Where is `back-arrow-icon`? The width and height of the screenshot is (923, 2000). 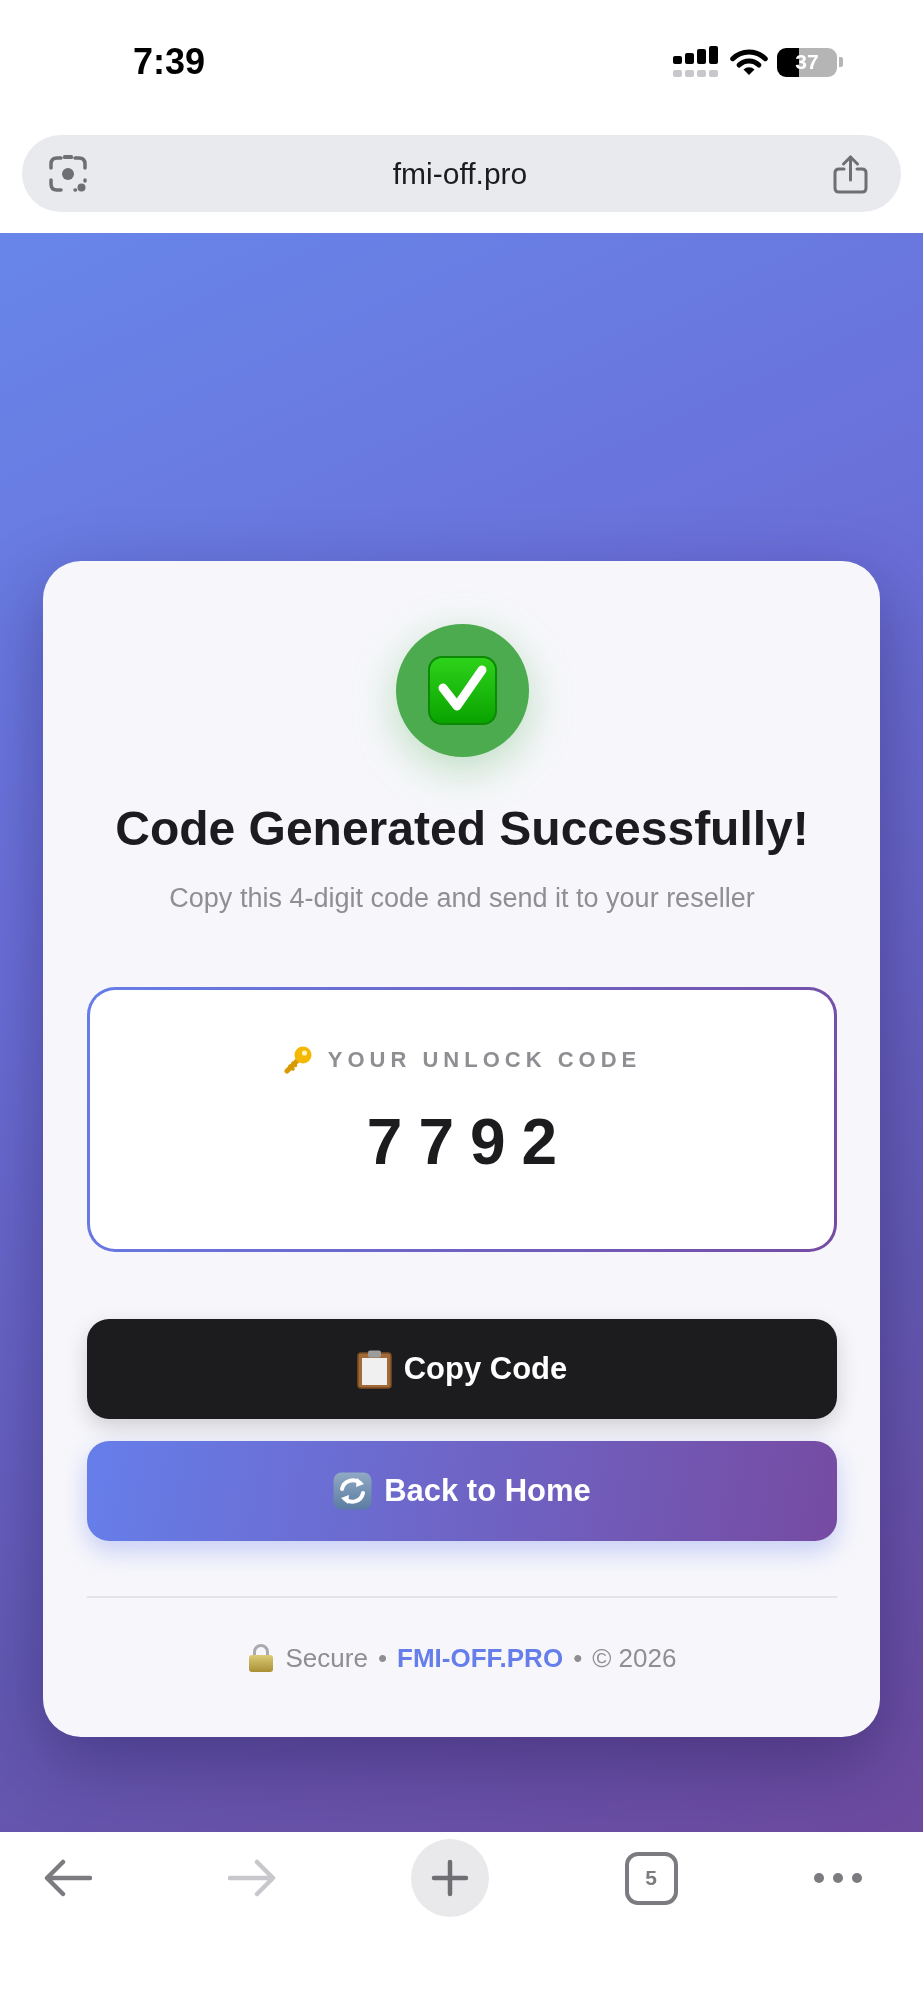 back-arrow-icon is located at coordinates (68, 1878).